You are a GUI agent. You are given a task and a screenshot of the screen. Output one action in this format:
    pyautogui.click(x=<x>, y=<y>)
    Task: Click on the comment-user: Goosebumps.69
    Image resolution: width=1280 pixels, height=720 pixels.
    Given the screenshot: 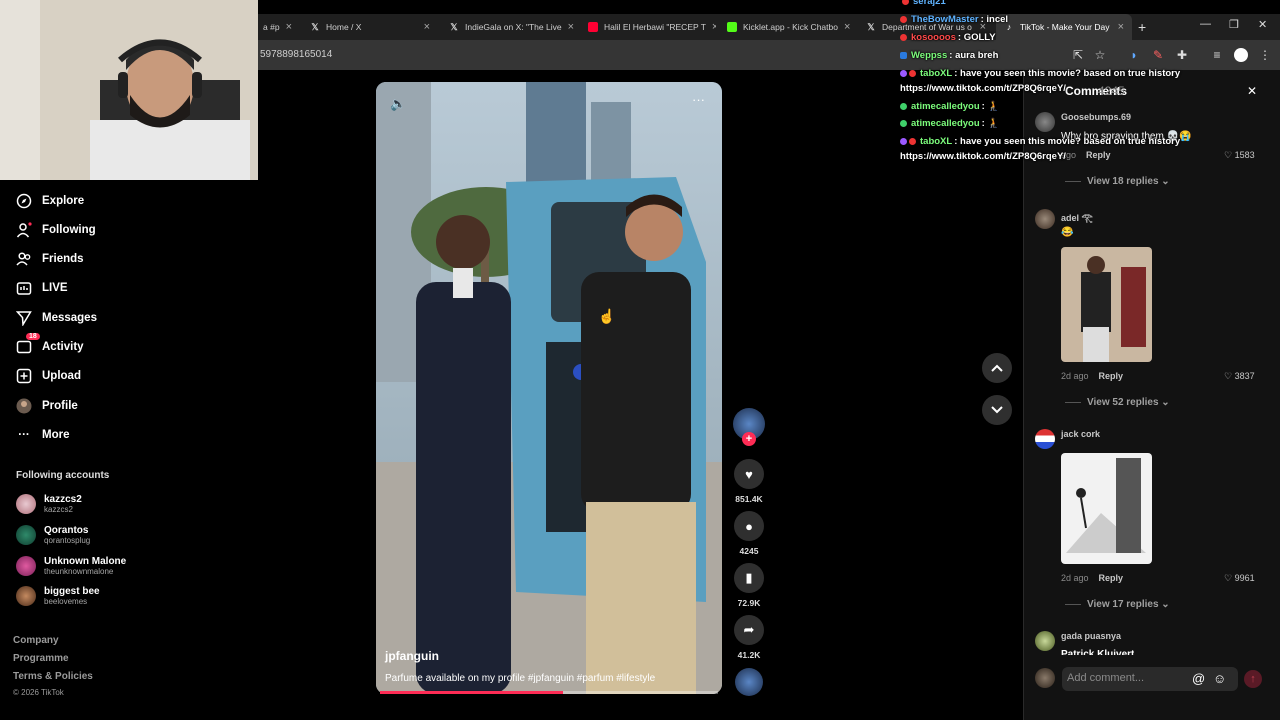 What is the action you would take?
    pyautogui.click(x=1096, y=117)
    